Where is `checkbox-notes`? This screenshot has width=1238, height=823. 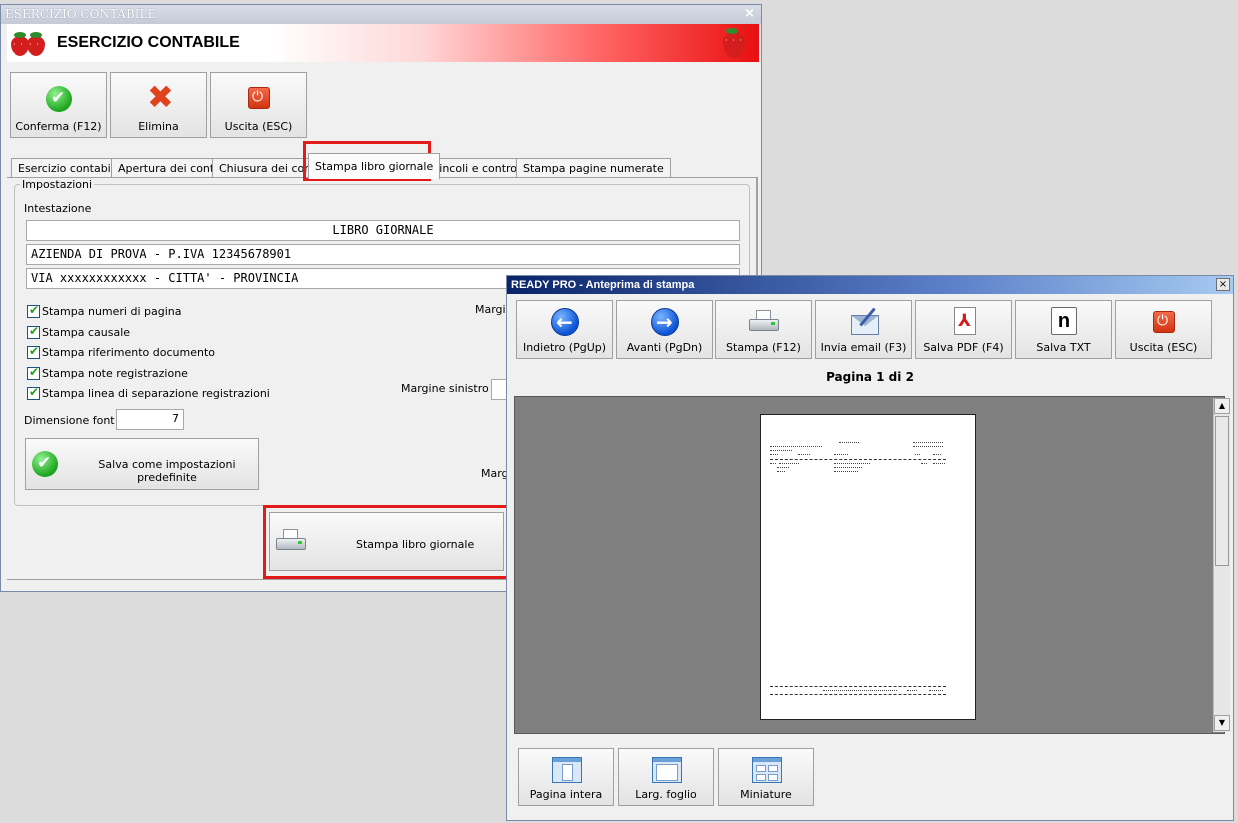
checkbox-notes is located at coordinates (33, 372).